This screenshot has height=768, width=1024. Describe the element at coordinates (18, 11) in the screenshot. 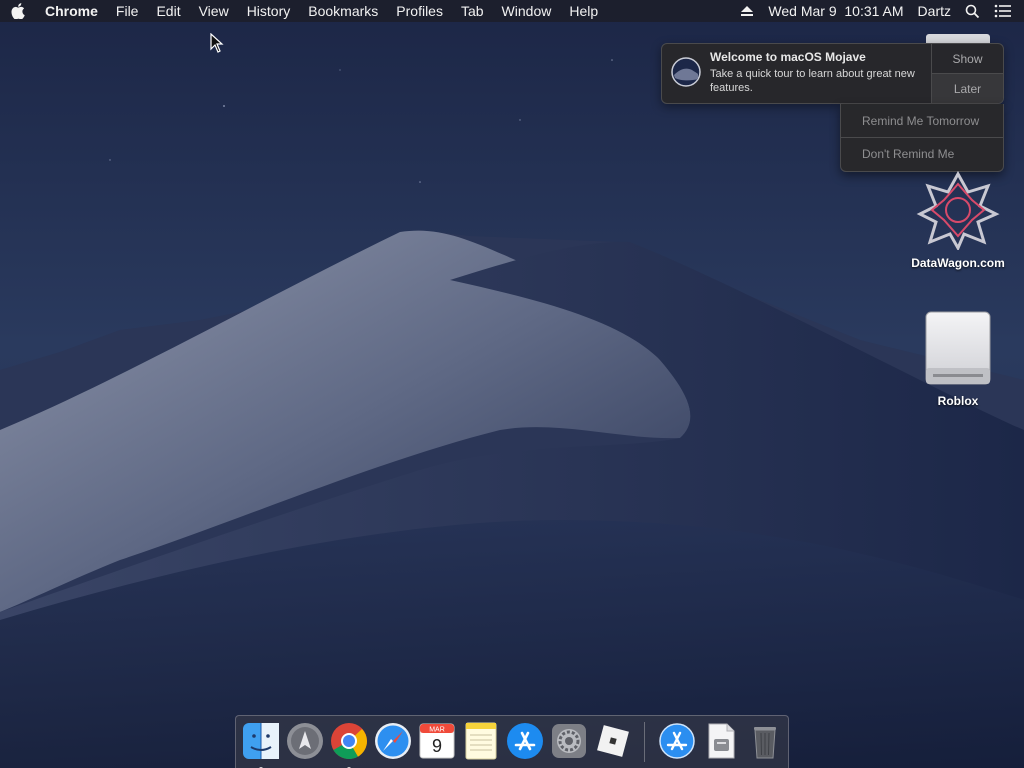

I see `apple-icon` at that location.